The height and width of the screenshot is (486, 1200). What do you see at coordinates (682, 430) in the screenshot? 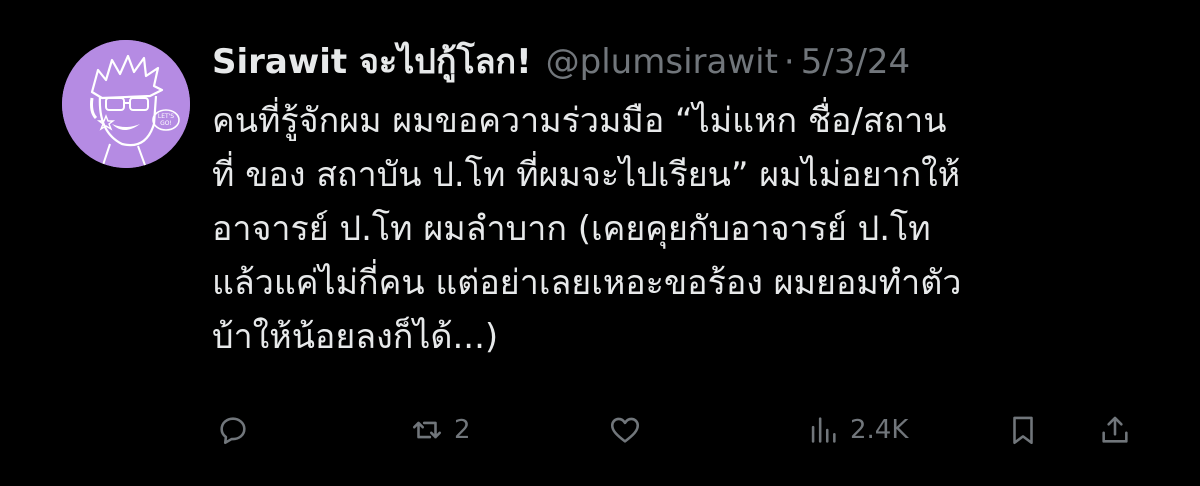
I see `tweet-actions: 2 2.4K` at bounding box center [682, 430].